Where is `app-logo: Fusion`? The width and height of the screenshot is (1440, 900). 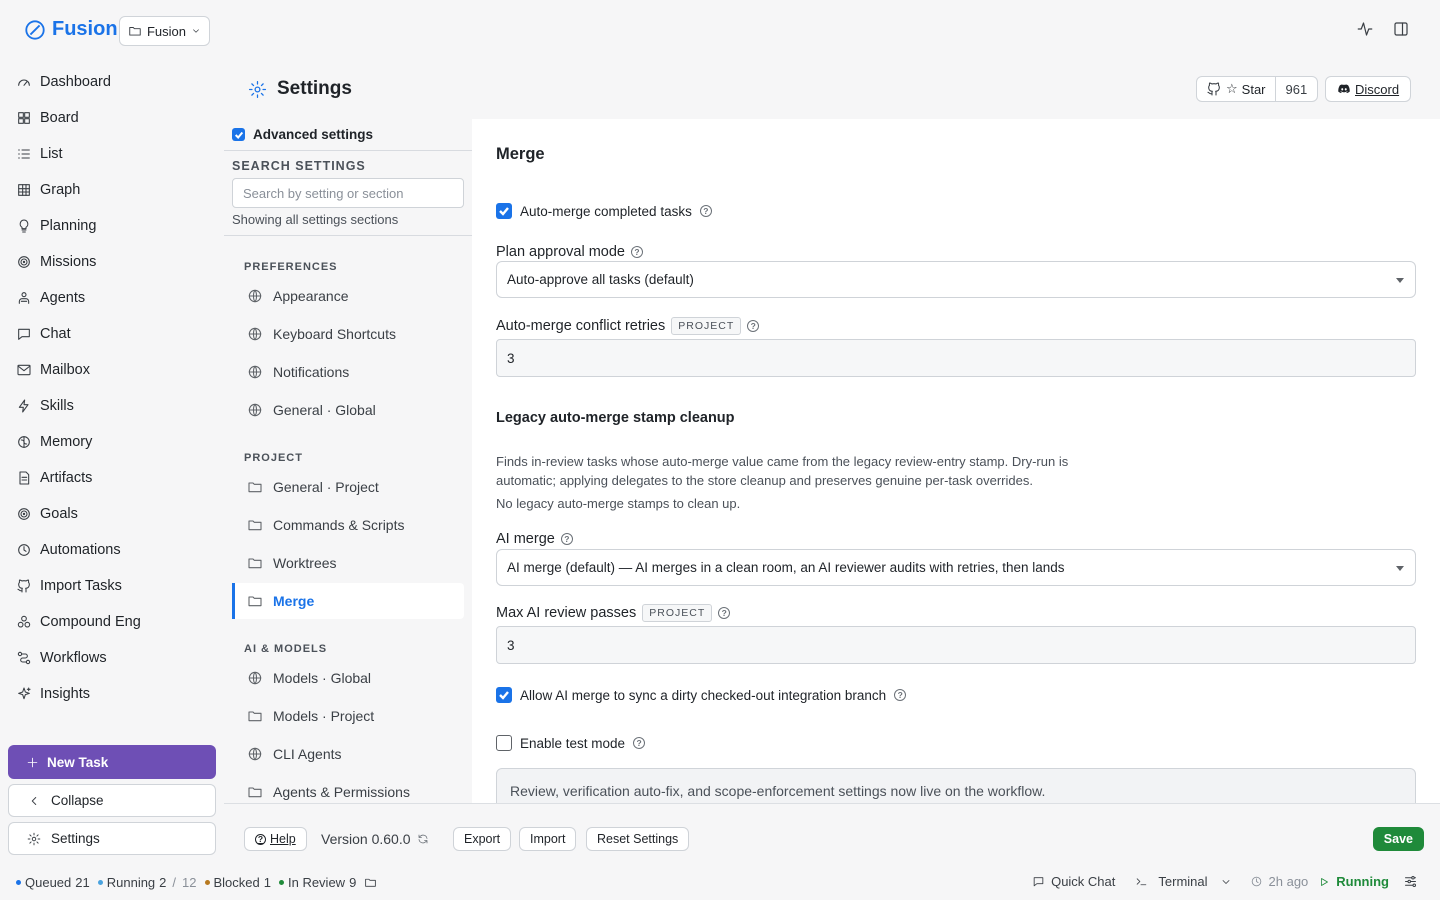
app-logo: Fusion is located at coordinates (71, 29).